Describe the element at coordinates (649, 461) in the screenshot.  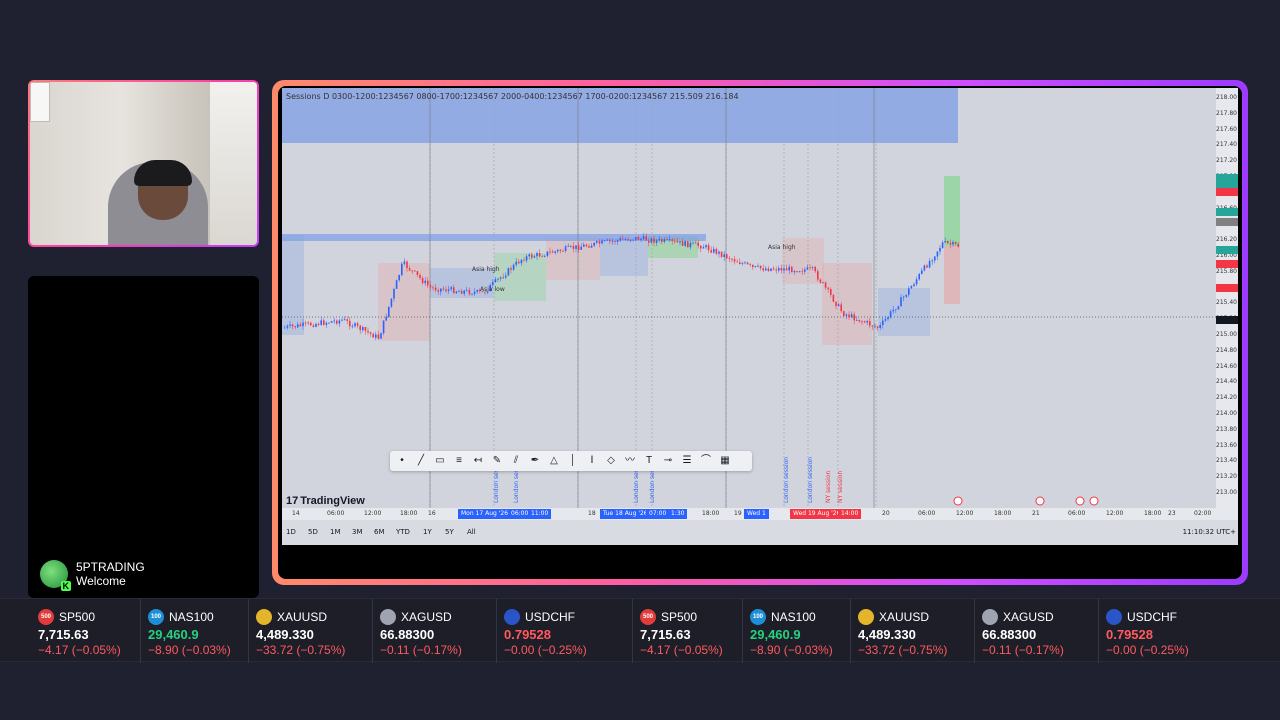
I see `text-icon: T` at that location.